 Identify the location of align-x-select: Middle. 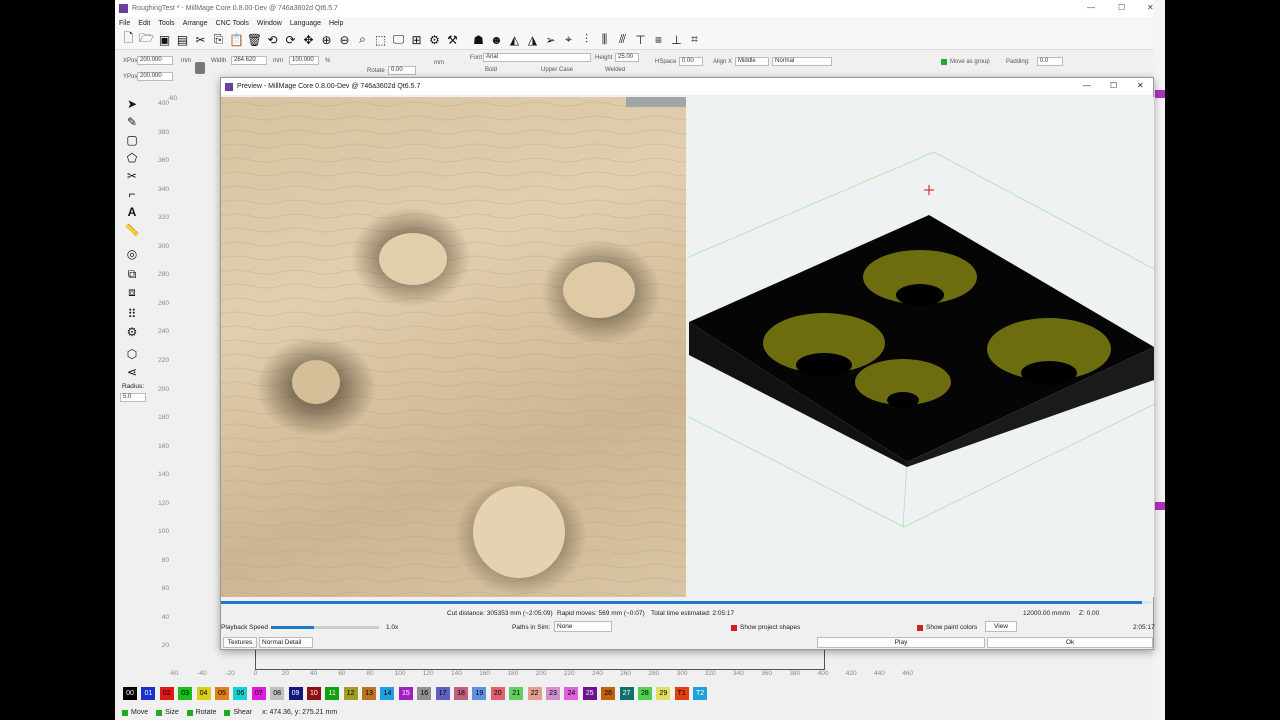
(752, 61).